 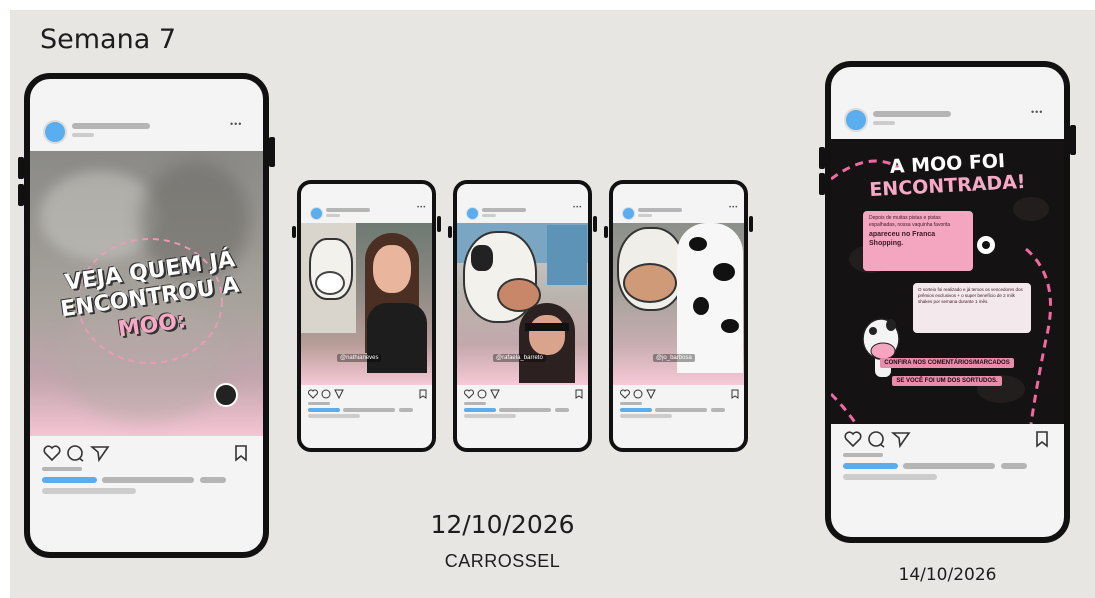 I want to click on carousel-slide-1: ••• @nathianeves, so click(x=366, y=316).